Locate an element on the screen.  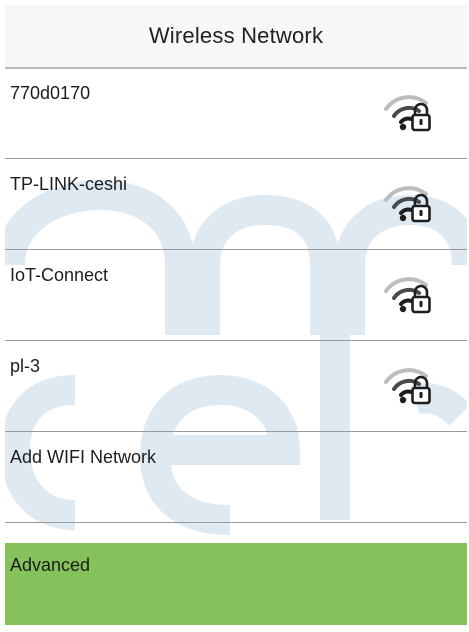
network-ssid: 770d0170 is located at coordinates (50, 93).